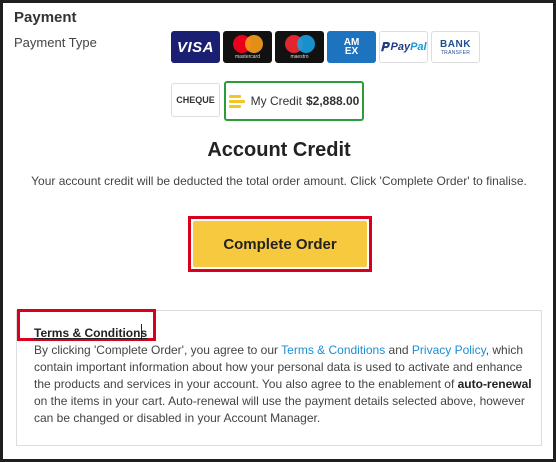 The height and width of the screenshot is (462, 556). What do you see at coordinates (494, 384) in the screenshot?
I see `auto-renewal-bold: auto-renewal` at bounding box center [494, 384].